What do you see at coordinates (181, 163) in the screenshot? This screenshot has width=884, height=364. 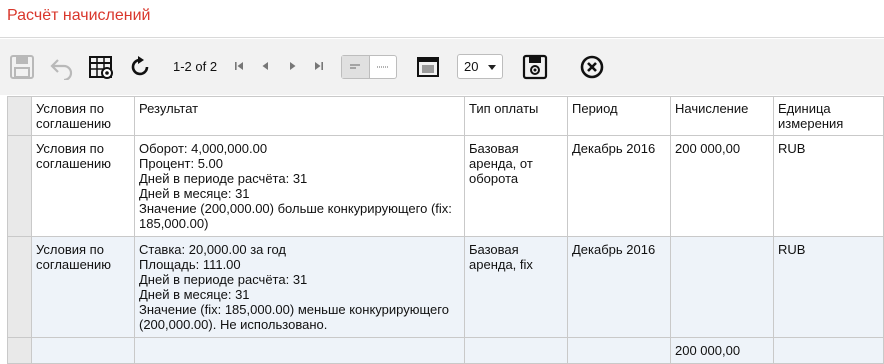 I see `result-line: Процент: 5.00` at bounding box center [181, 163].